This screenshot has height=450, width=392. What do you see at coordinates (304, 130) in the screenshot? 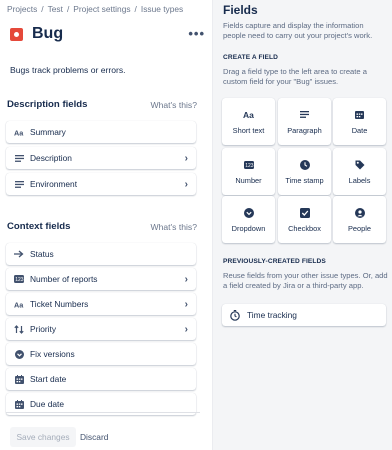
I see `field-type-label: Paragraph` at bounding box center [304, 130].